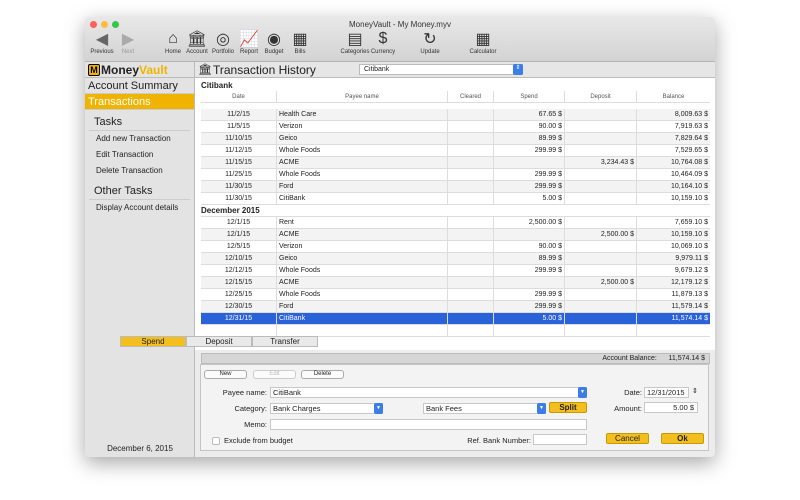  Describe the element at coordinates (689, 246) in the screenshot. I see `cell-balance: 10,069.10 $` at that location.